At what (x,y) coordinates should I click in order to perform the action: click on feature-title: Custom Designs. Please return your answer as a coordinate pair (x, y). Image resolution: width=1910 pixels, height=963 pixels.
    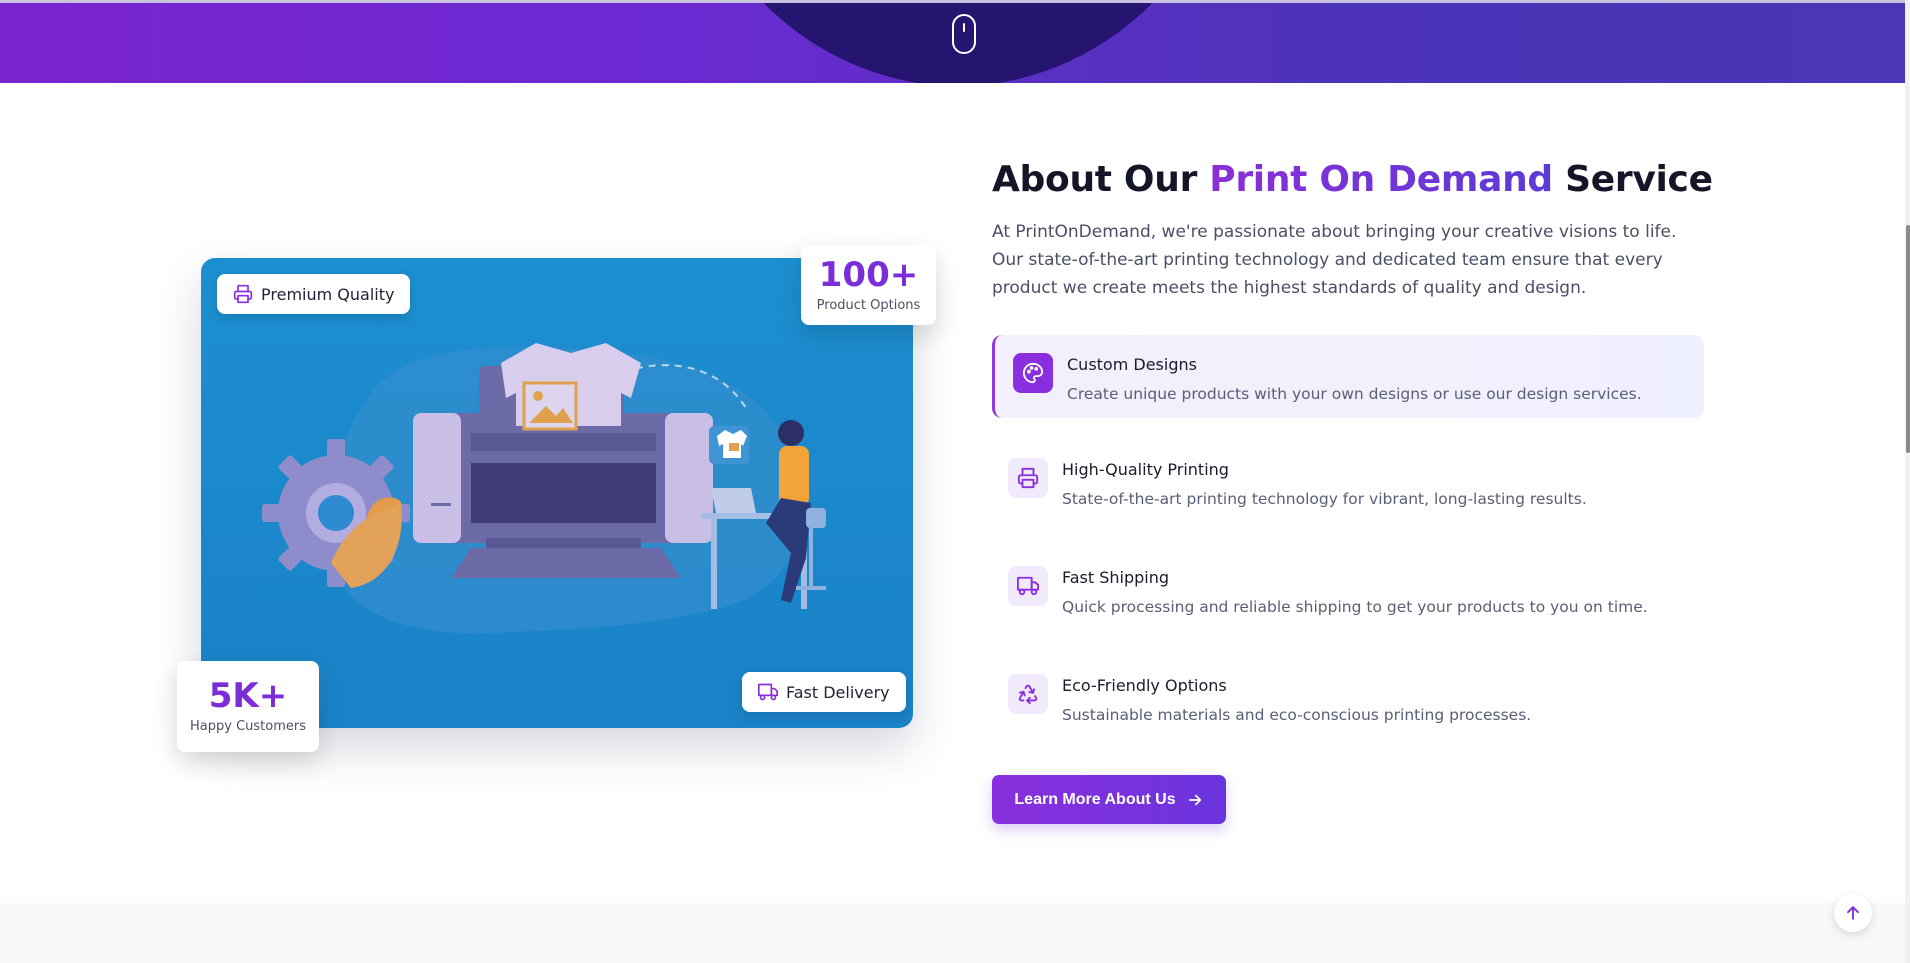
    Looking at the image, I should click on (1132, 364).